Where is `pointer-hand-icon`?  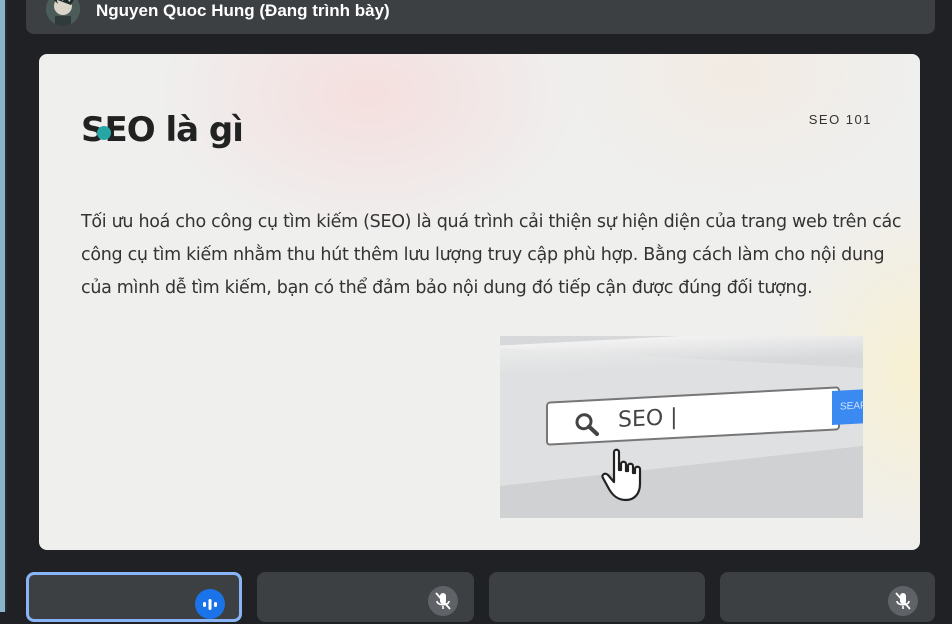 pointer-hand-icon is located at coordinates (621, 475).